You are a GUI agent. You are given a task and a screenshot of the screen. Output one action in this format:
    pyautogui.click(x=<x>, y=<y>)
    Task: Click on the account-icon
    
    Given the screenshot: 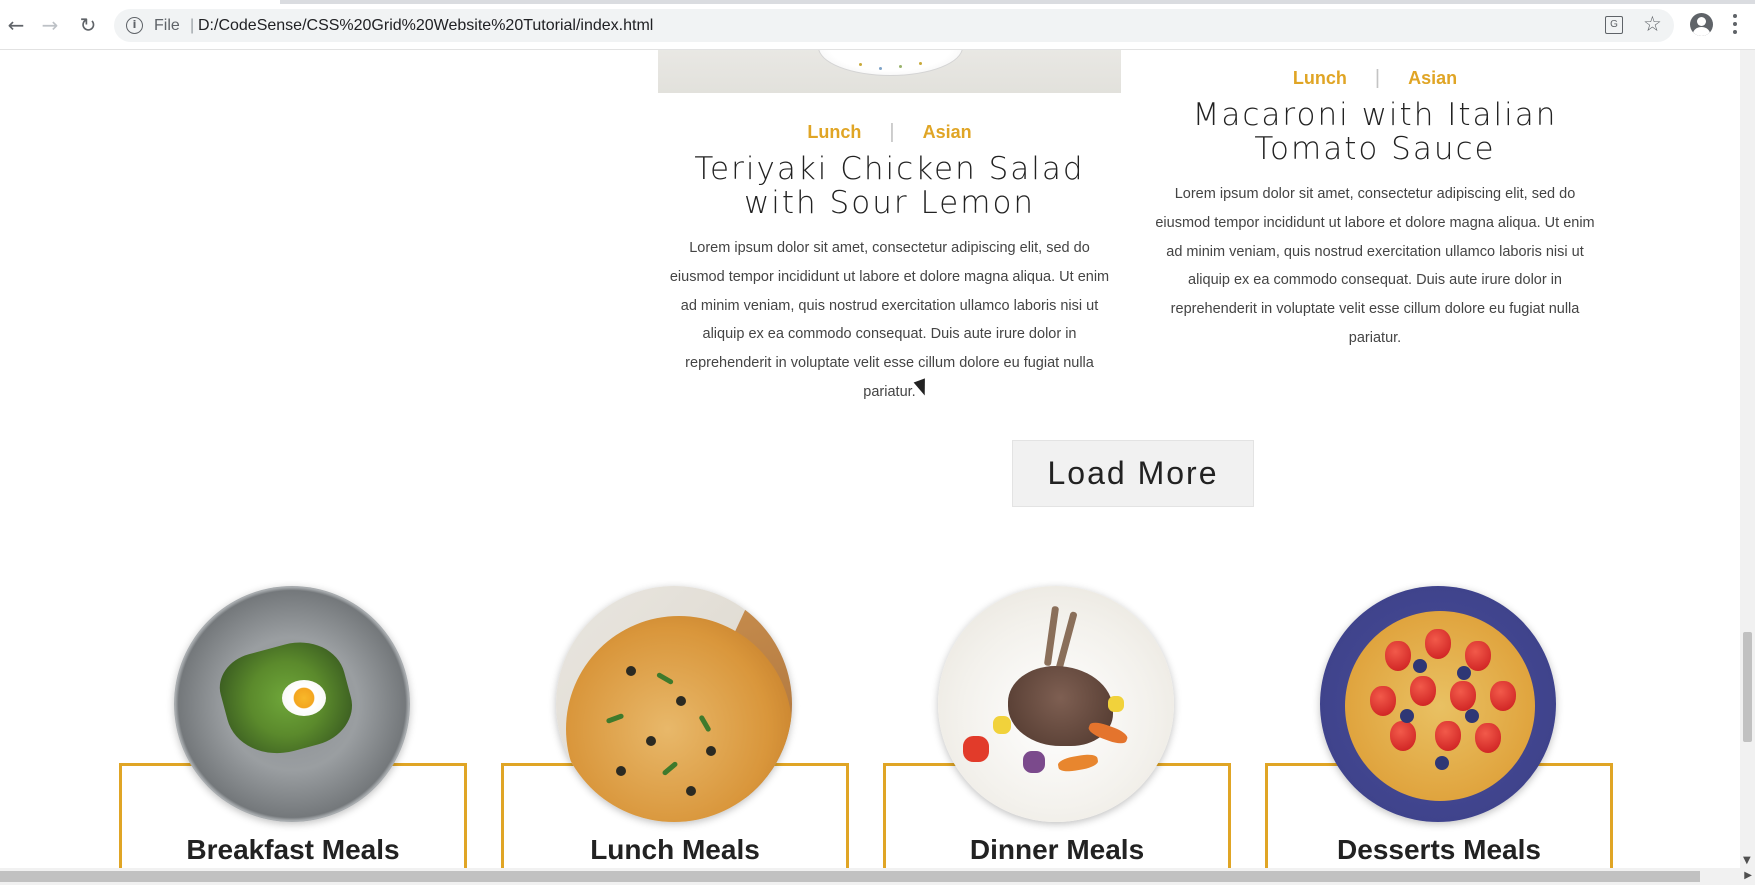 What is the action you would take?
    pyautogui.click(x=1701, y=24)
    